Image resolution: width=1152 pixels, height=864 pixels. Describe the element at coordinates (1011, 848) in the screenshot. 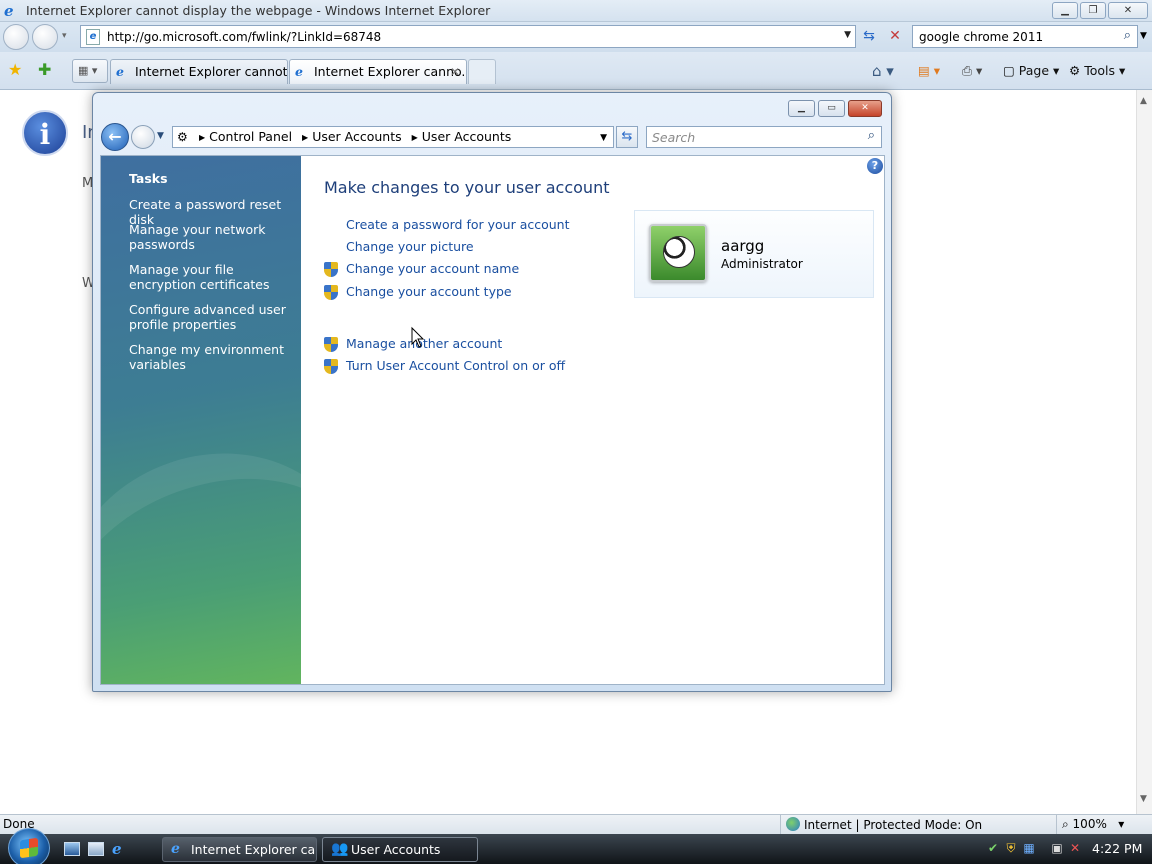

I see `security-shield-icon: ⛨` at that location.